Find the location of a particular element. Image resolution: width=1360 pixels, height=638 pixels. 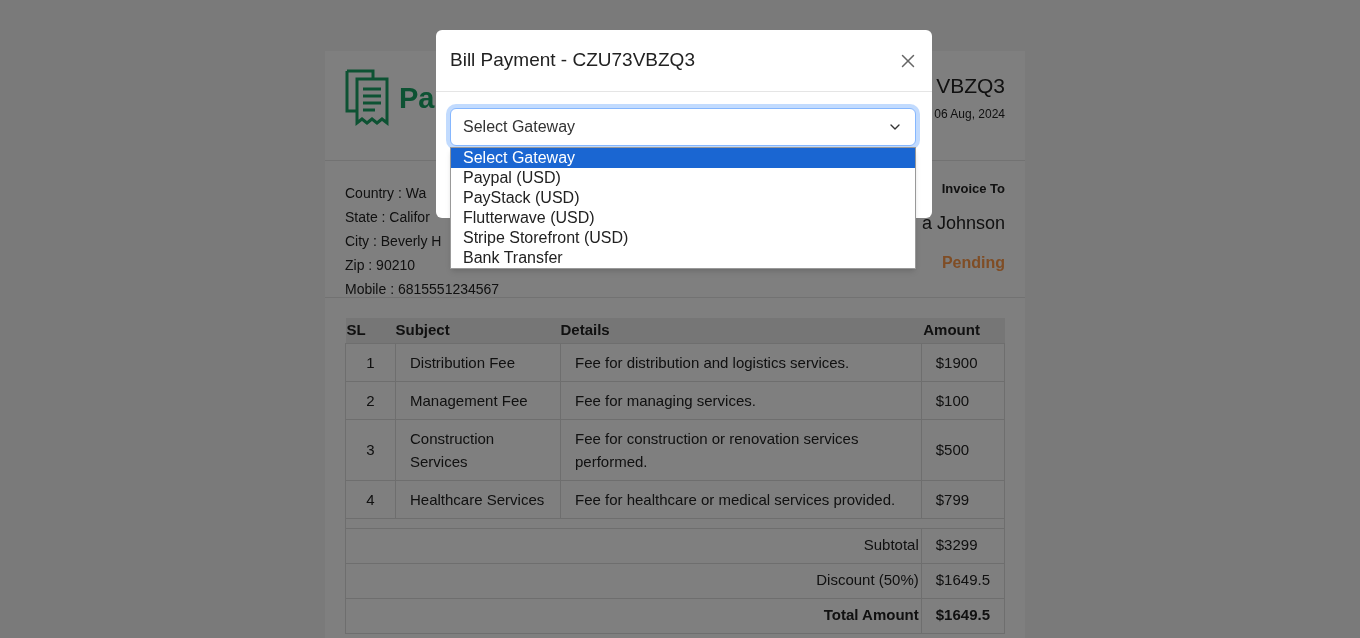

address-line: Mobile : 6815551234567 is located at coordinates (422, 289).